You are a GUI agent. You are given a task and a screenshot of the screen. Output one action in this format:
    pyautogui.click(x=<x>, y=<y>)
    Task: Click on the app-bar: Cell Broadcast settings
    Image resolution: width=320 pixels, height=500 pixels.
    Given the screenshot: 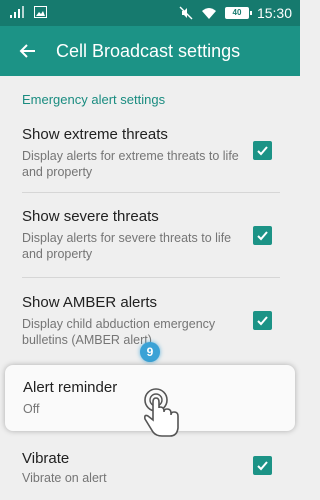 What is the action you would take?
    pyautogui.click(x=150, y=51)
    